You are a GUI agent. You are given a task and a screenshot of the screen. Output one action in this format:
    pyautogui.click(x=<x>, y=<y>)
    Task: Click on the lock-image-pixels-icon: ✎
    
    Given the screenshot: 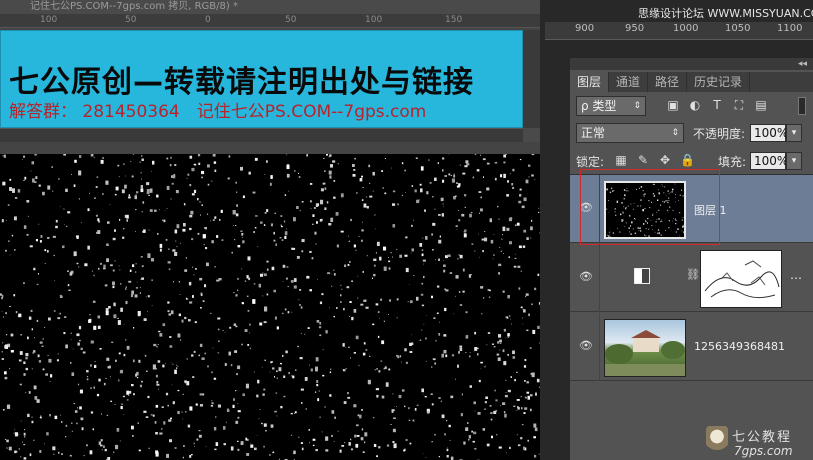 What is the action you would take?
    pyautogui.click(x=643, y=160)
    